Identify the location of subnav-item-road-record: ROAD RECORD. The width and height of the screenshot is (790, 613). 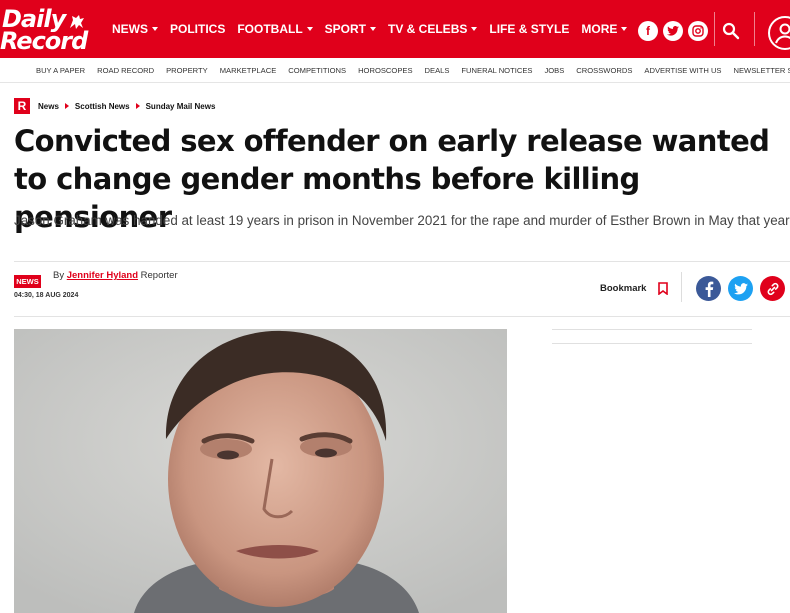
(125, 70).